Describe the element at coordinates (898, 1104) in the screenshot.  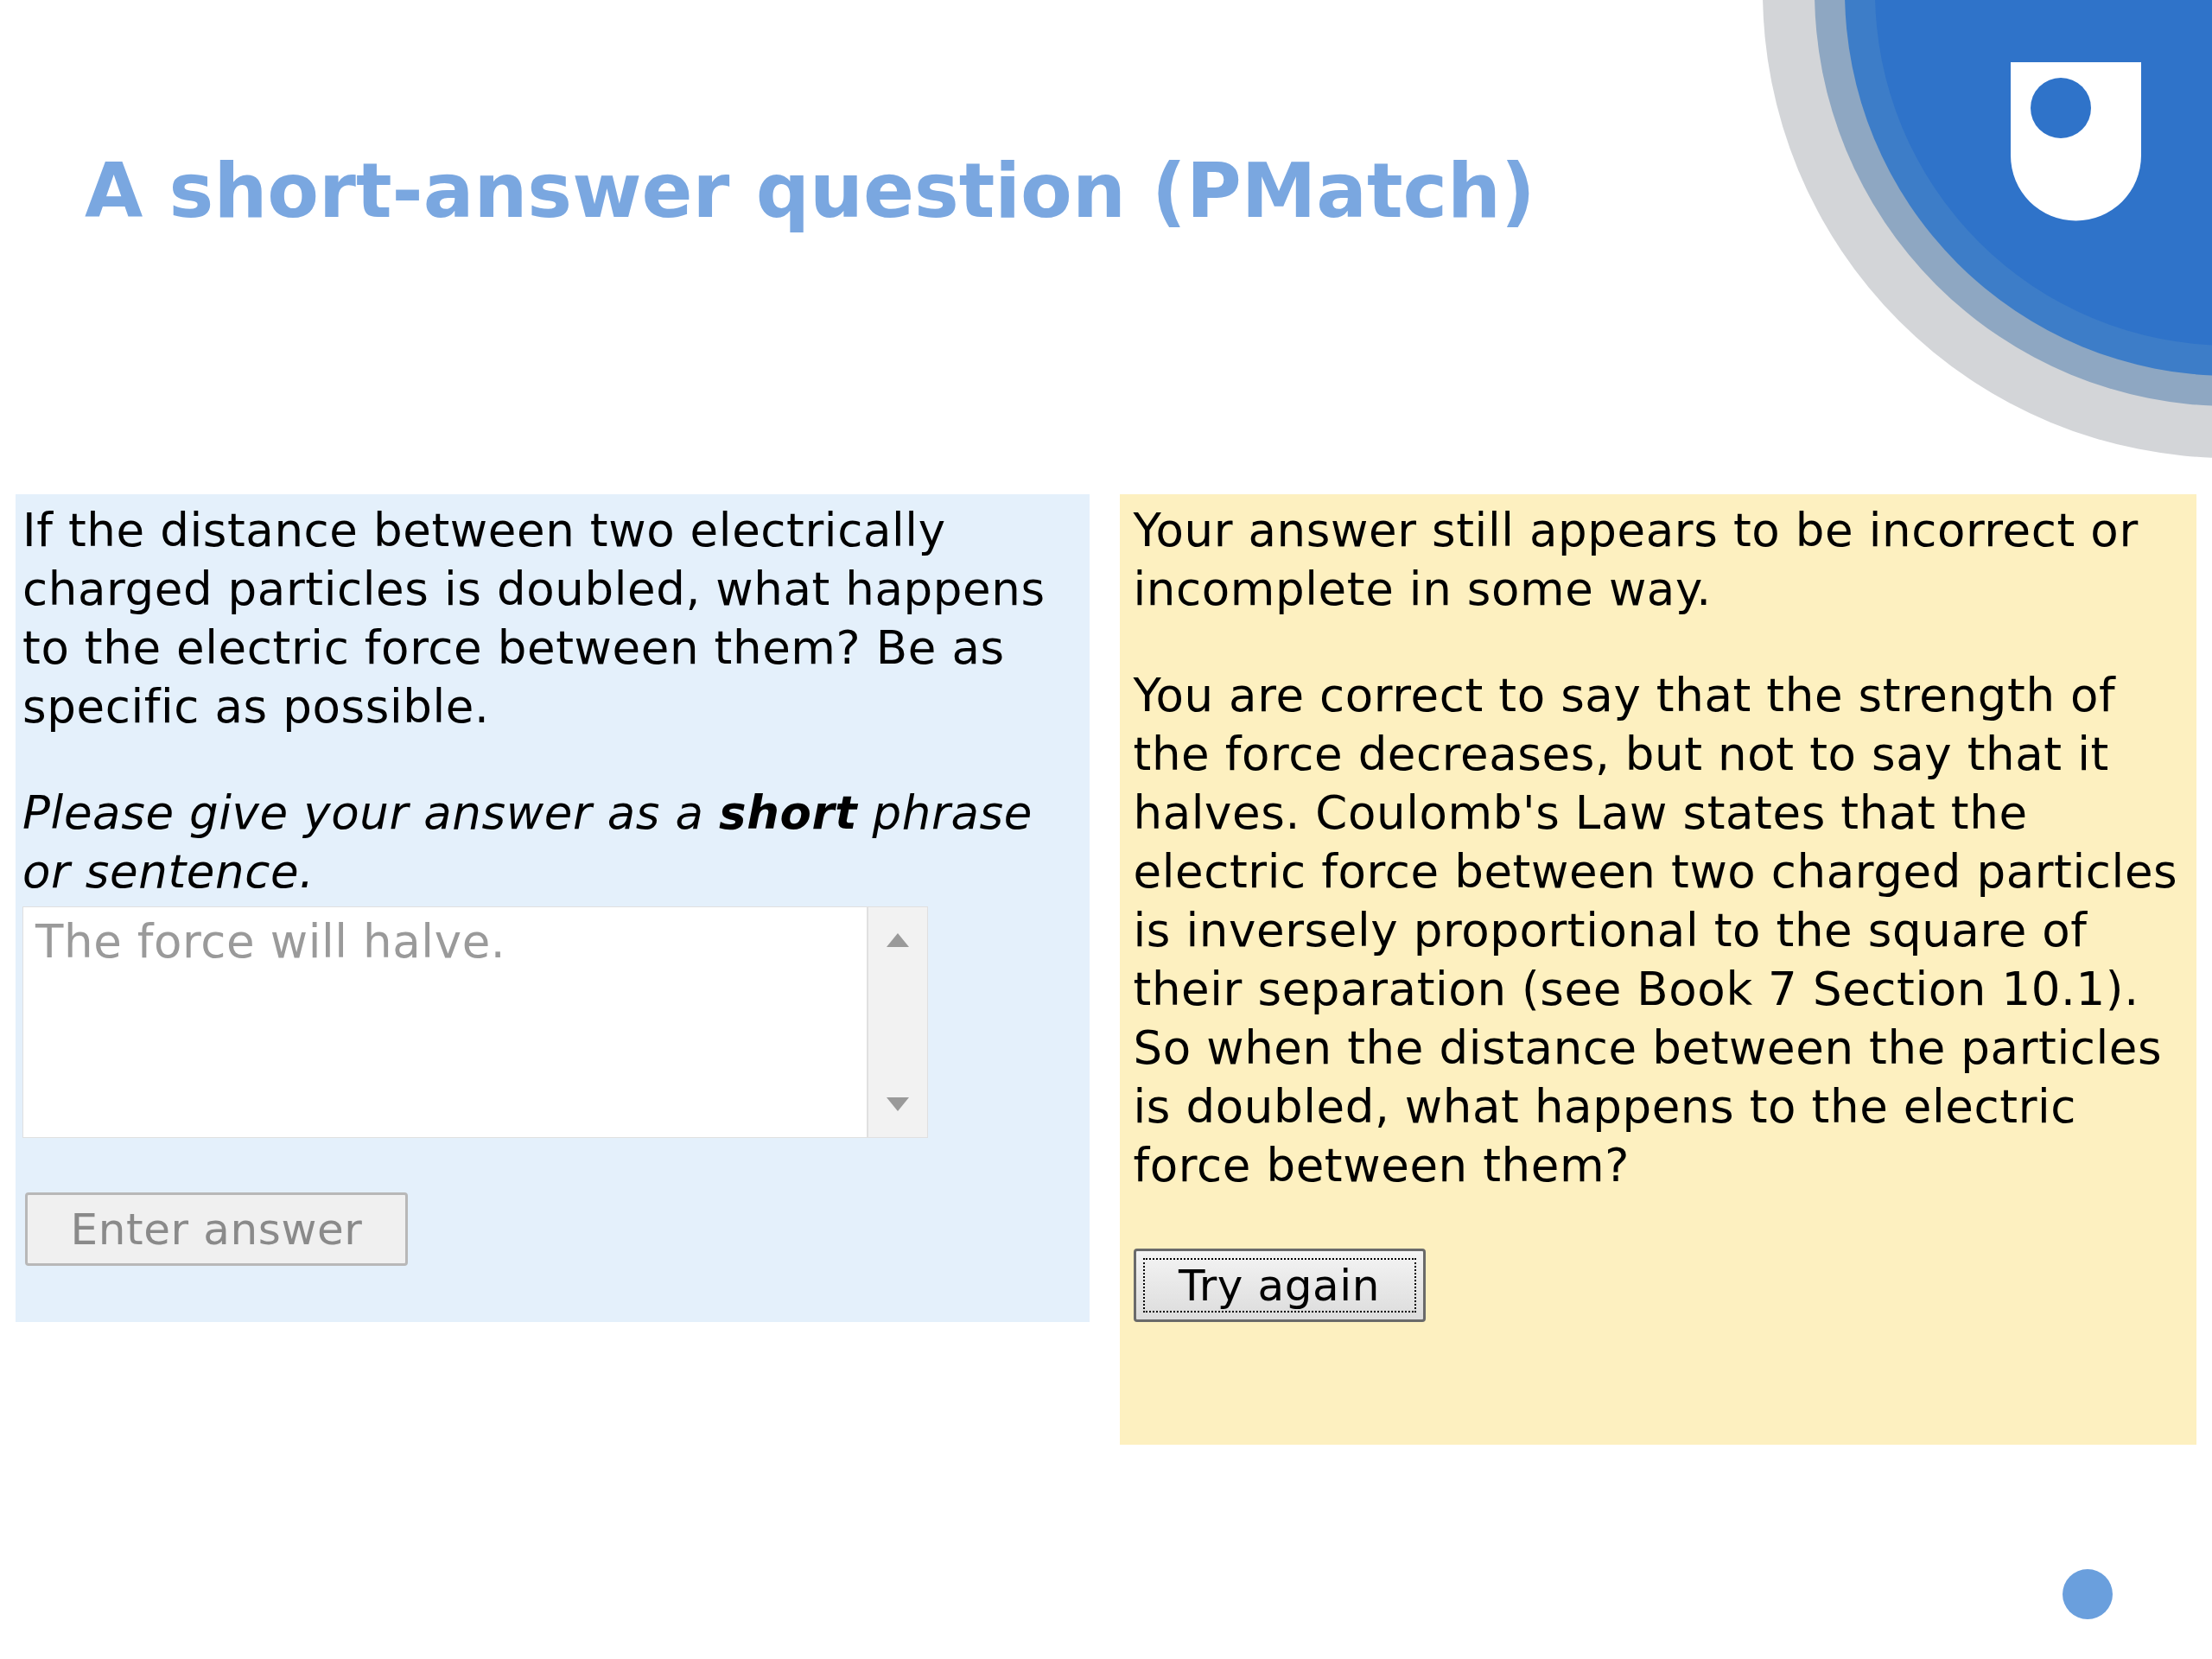
I see `scroll-down-icon` at that location.